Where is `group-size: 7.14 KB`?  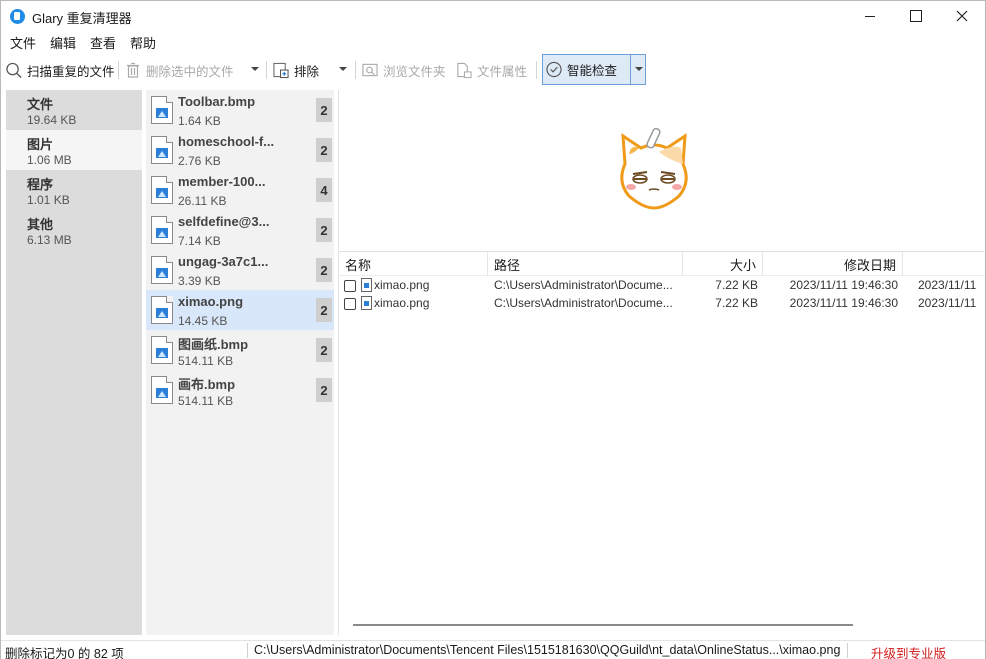
group-size: 7.14 KB is located at coordinates (199, 241).